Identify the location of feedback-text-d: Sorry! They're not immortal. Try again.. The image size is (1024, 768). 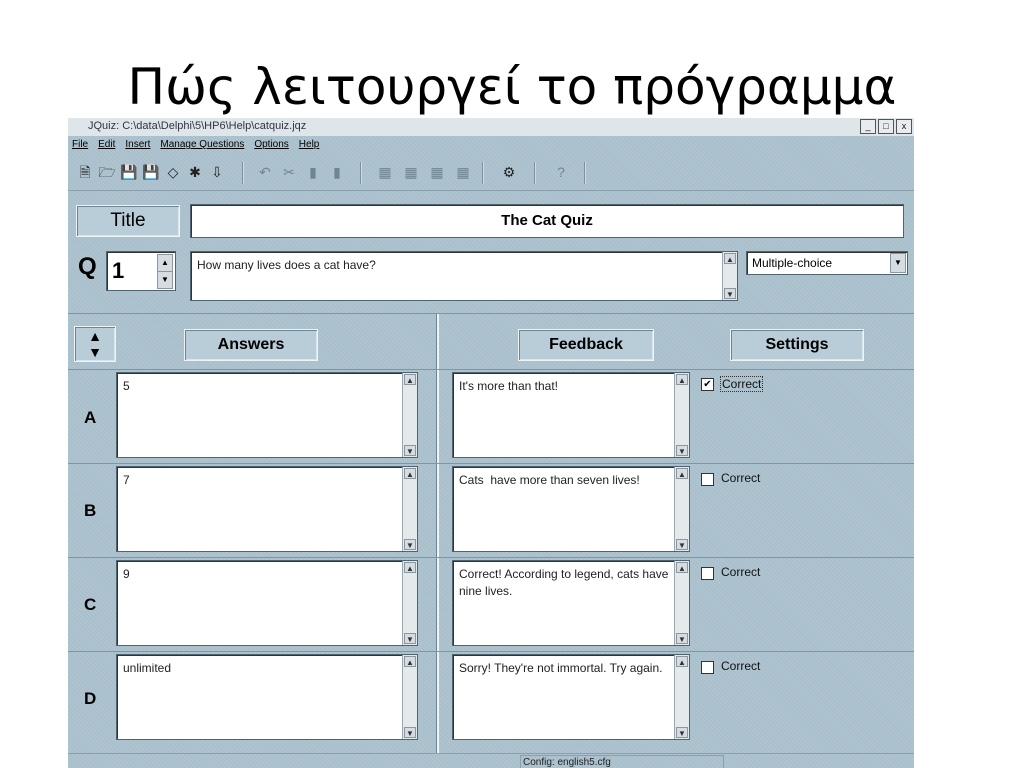
(561, 668).